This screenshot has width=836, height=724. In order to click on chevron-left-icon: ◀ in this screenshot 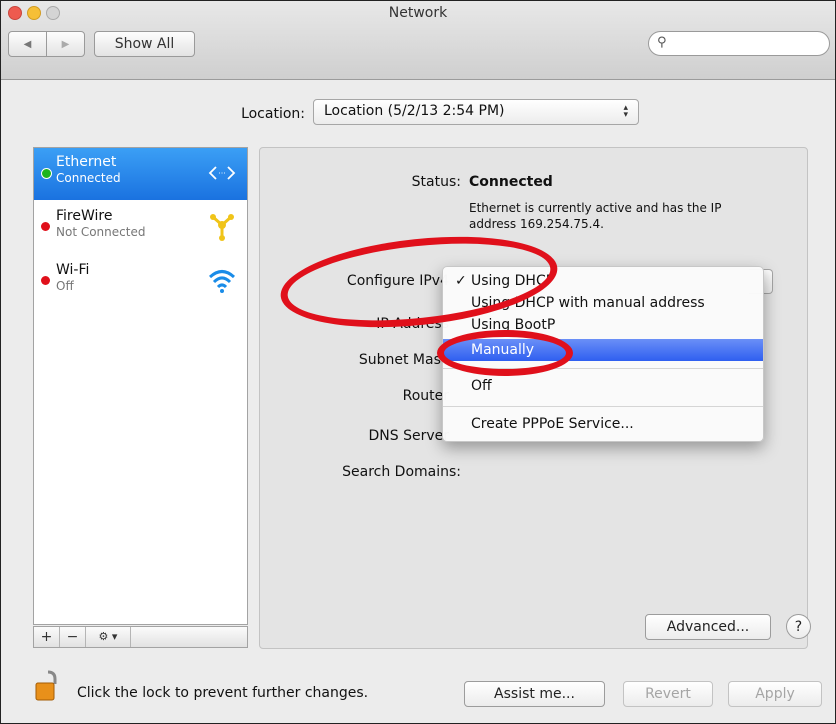, I will do `click(27, 44)`.